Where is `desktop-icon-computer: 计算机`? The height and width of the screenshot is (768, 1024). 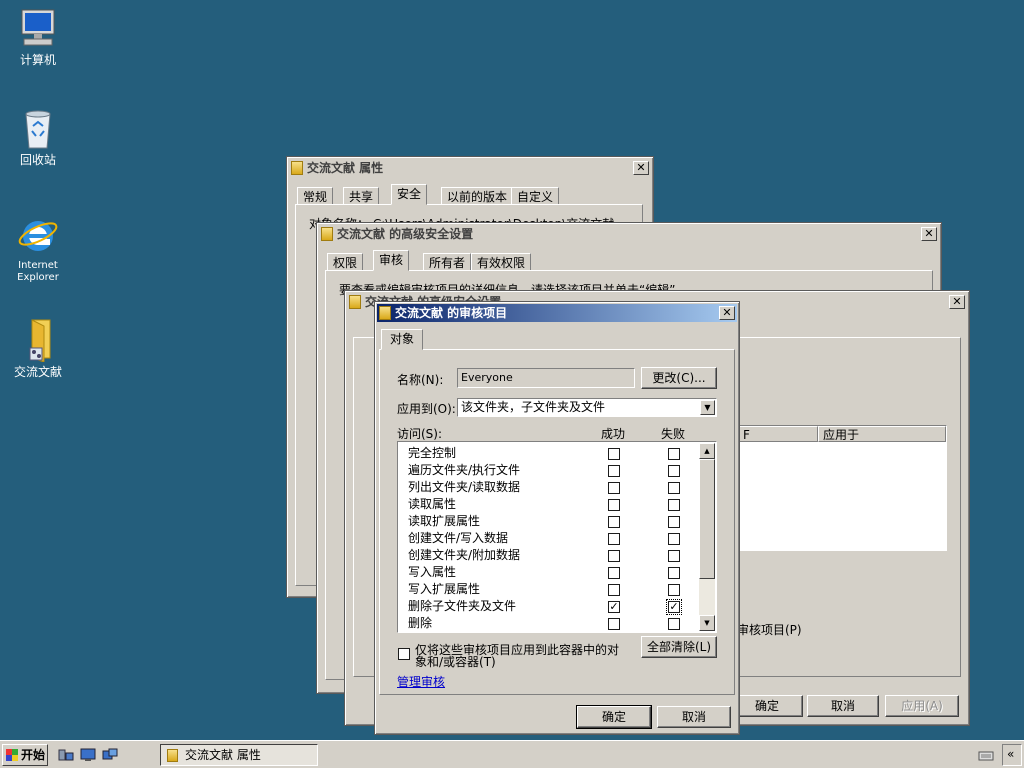 desktop-icon-computer: 计算机 is located at coordinates (38, 36).